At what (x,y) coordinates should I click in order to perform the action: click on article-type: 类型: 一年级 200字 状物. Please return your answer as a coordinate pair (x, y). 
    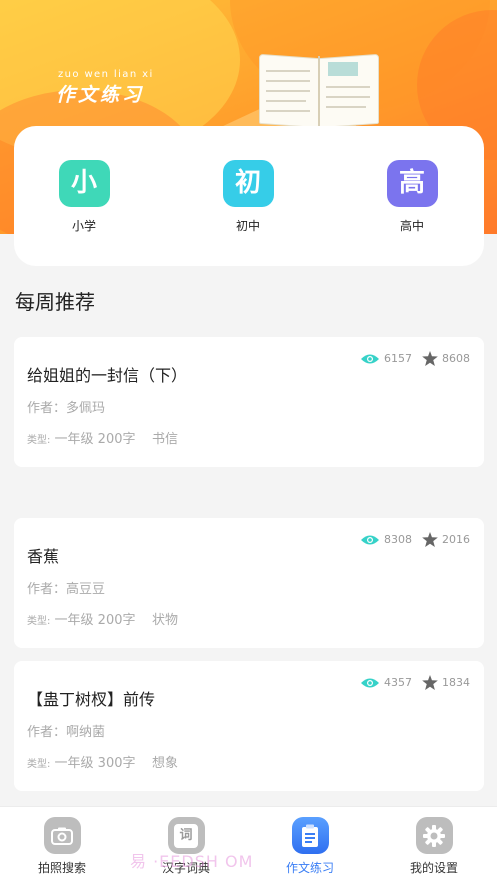
    Looking at the image, I should click on (103, 620).